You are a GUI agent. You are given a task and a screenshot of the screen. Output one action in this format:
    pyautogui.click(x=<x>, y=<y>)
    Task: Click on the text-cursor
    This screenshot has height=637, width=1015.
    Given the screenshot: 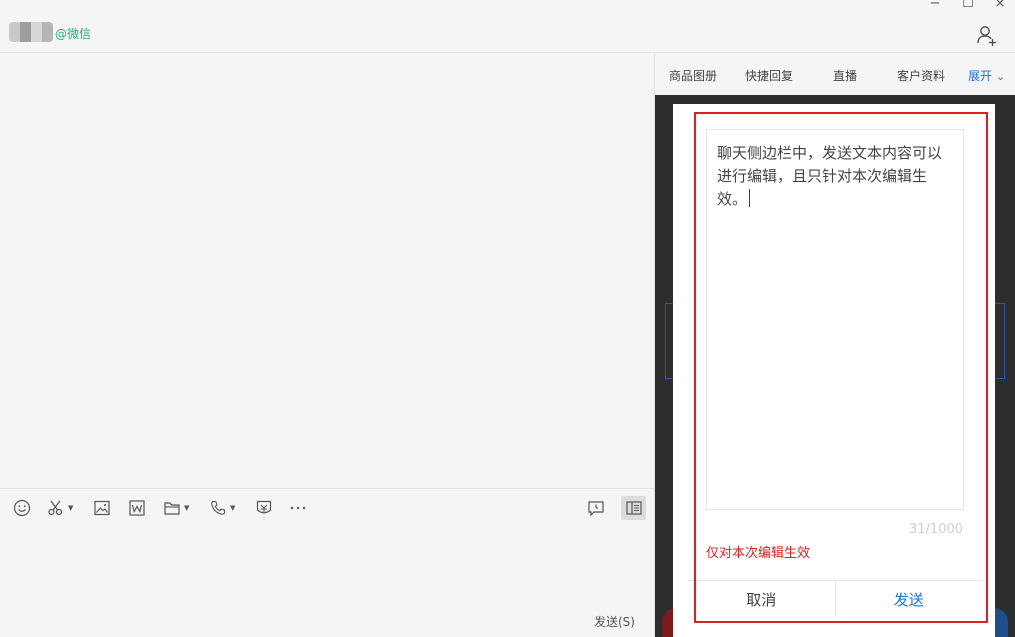 What is the action you would take?
    pyautogui.click(x=750, y=198)
    